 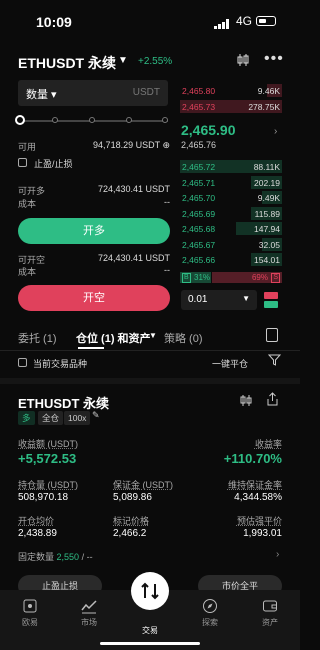 What do you see at coordinates (258, 497) in the screenshot?
I see `mmr-value: 4,344.58%` at bounding box center [258, 497].